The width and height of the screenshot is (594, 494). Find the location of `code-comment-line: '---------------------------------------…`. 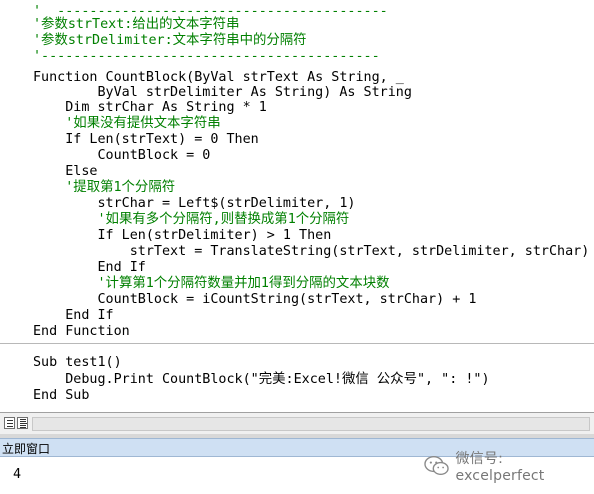

code-comment-line: '---------------------------------------… is located at coordinates (206, 57).